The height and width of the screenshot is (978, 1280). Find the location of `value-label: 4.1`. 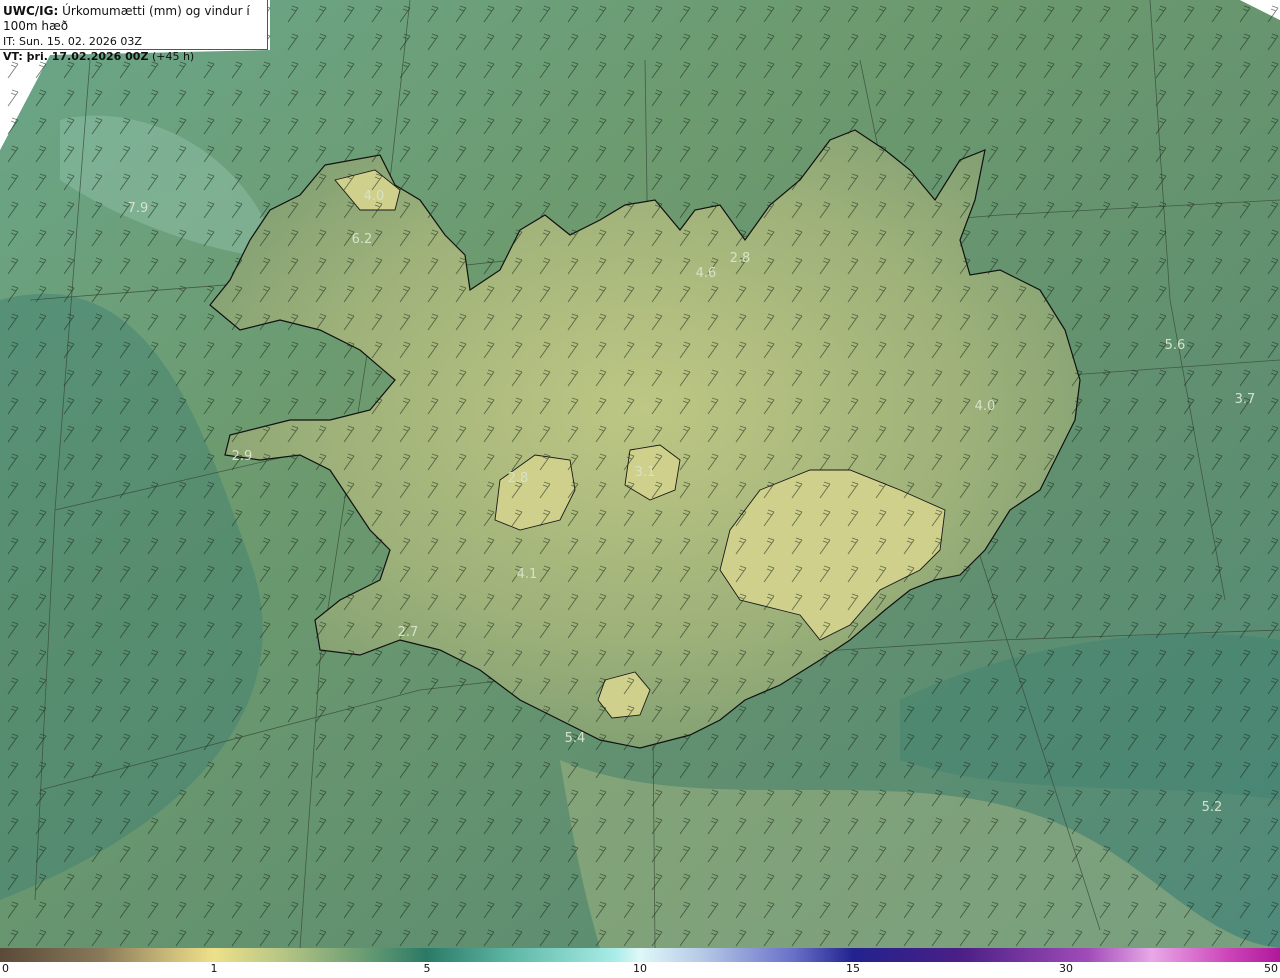

value-label: 4.1 is located at coordinates (527, 574).